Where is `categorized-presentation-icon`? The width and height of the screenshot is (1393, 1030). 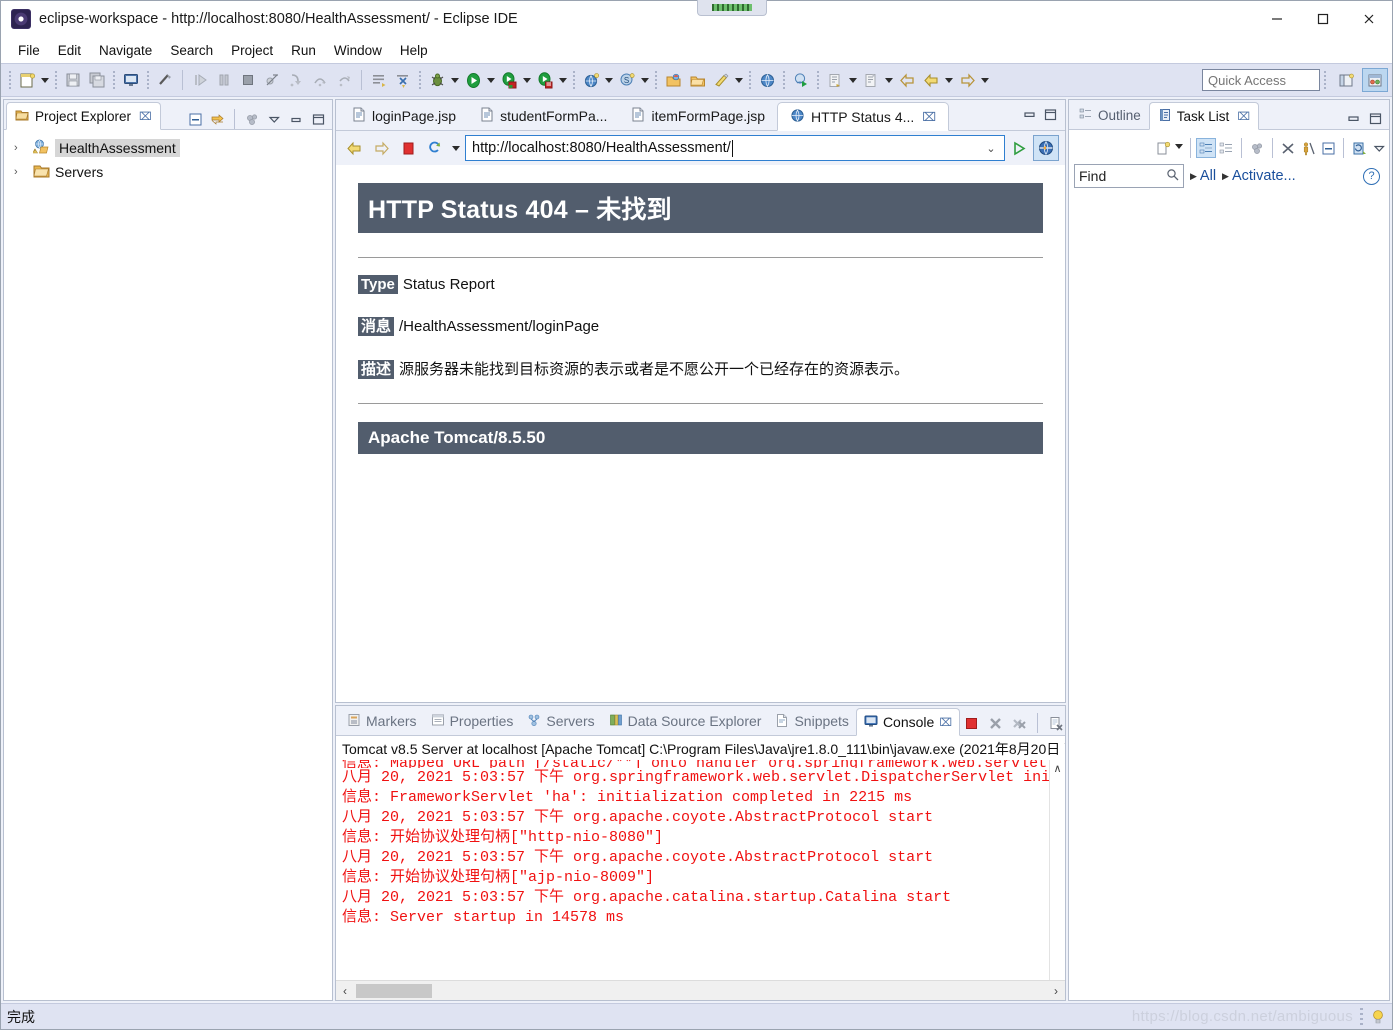
categorized-presentation-icon is located at coordinates (1206, 148).